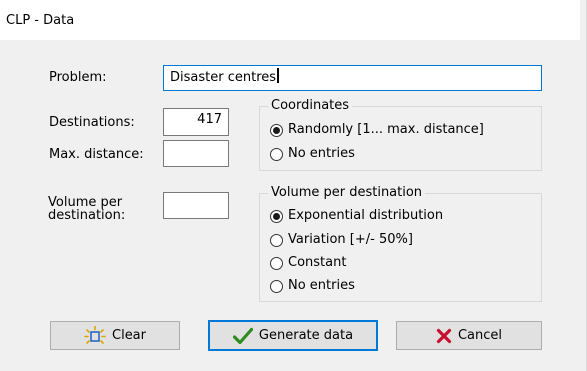 The width and height of the screenshot is (587, 371). Describe the element at coordinates (196, 205) in the screenshot. I see `volume-input` at that location.